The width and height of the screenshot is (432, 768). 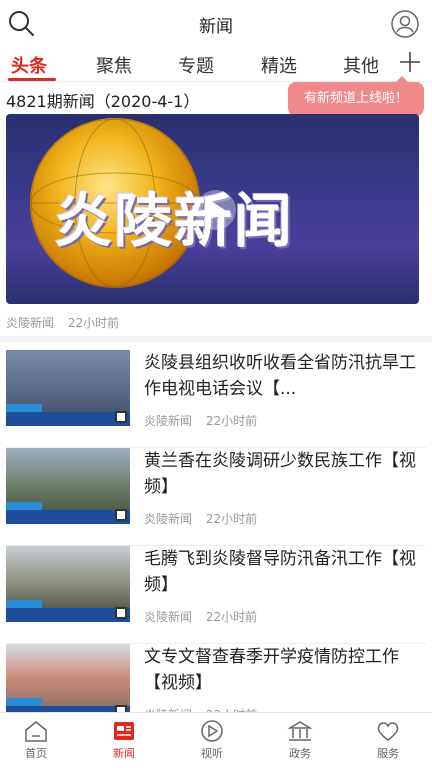 I want to click on news-item: 毛腾飞到炎陵督导防汛备汛工作【视频】 炎陵新闻 22小时前, so click(x=216, y=595).